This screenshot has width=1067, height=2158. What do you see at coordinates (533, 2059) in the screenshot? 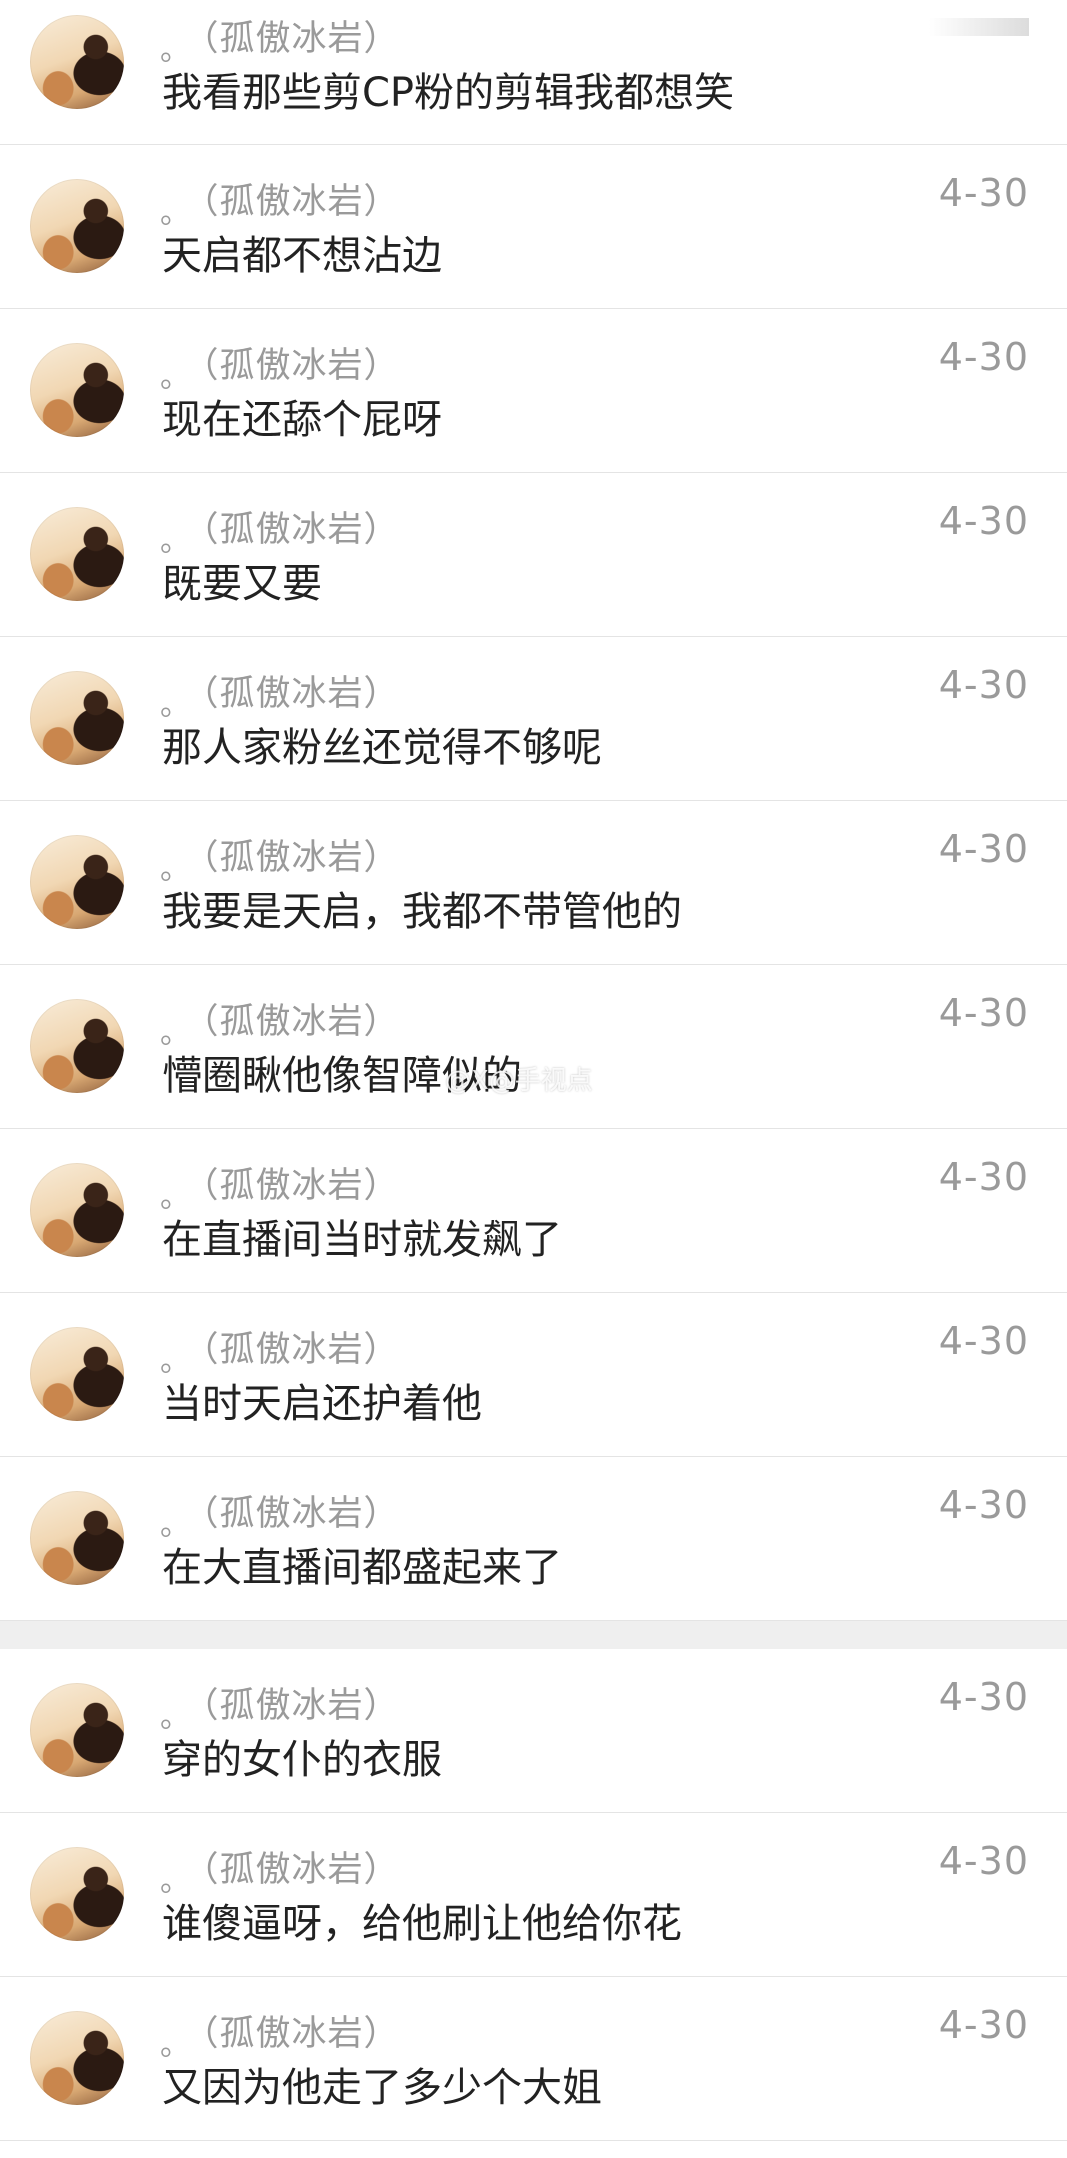
I see `list-item: 。（孤傲冰岩） 4-30 又因为他走了多少个大姐` at bounding box center [533, 2059].